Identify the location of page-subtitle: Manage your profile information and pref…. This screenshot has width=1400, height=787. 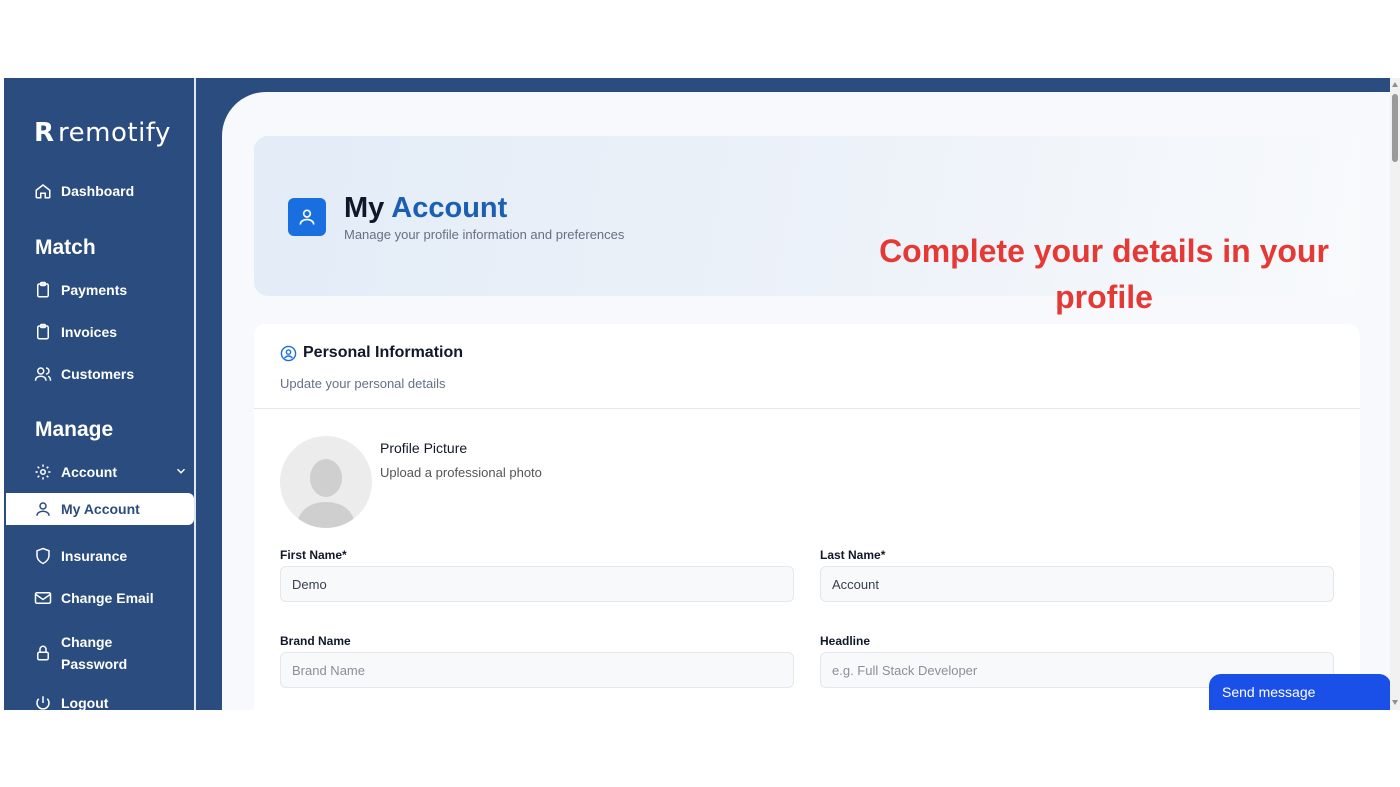
(484, 234).